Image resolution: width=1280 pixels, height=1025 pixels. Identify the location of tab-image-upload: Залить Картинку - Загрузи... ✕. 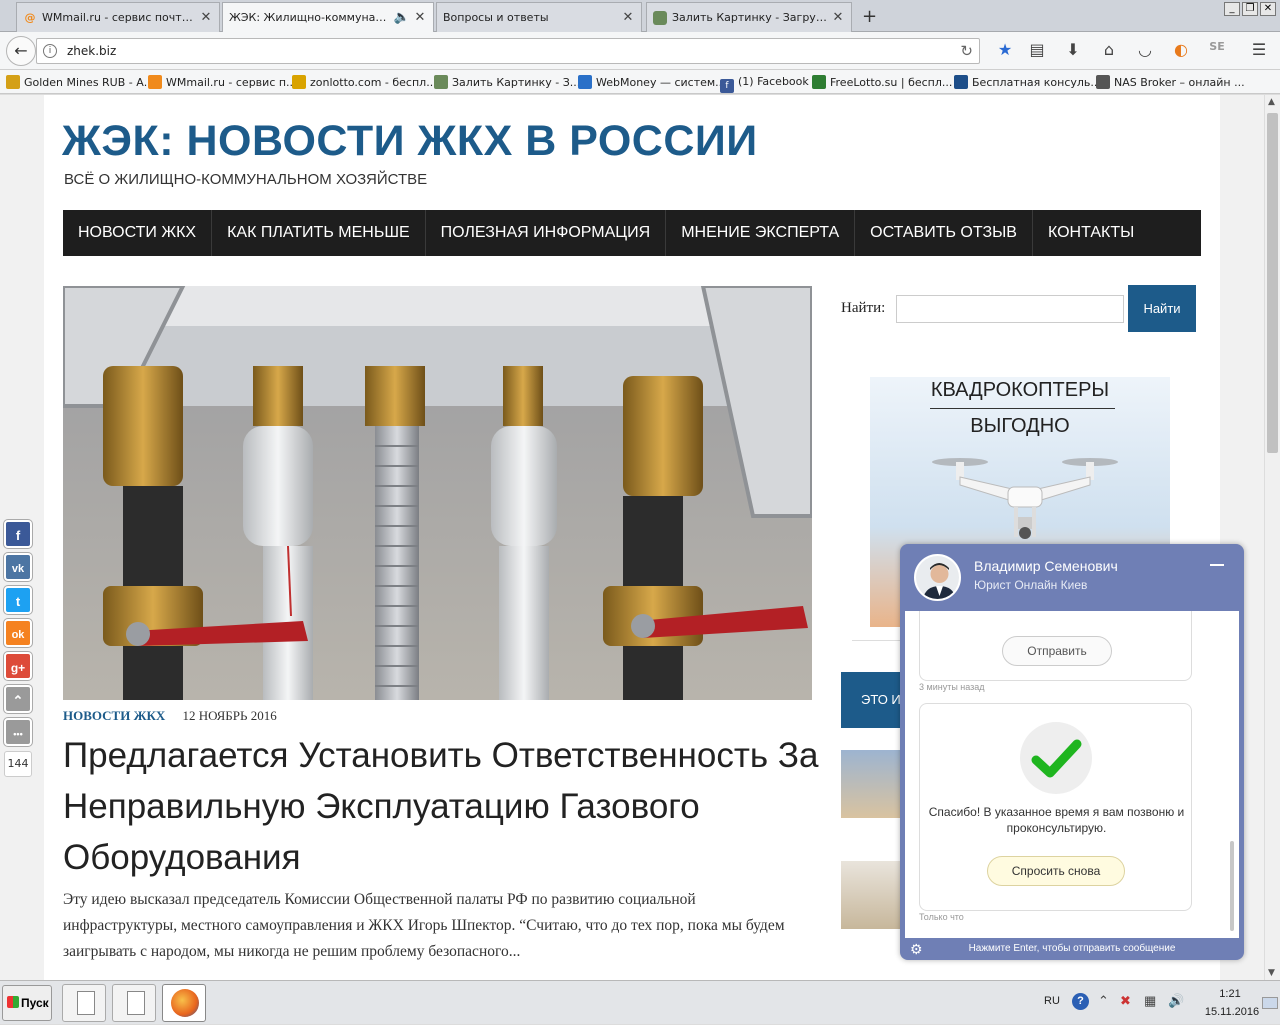
(749, 17).